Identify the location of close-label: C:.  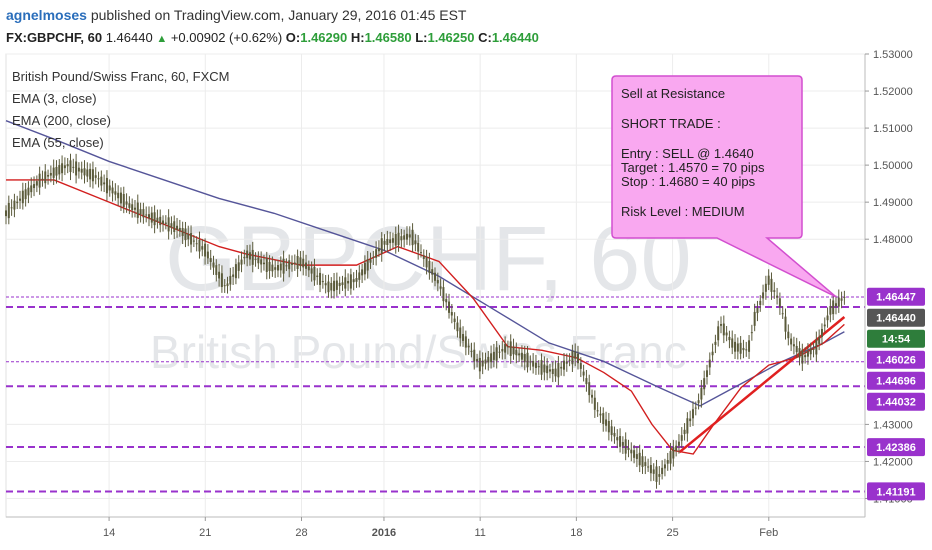
(485, 37).